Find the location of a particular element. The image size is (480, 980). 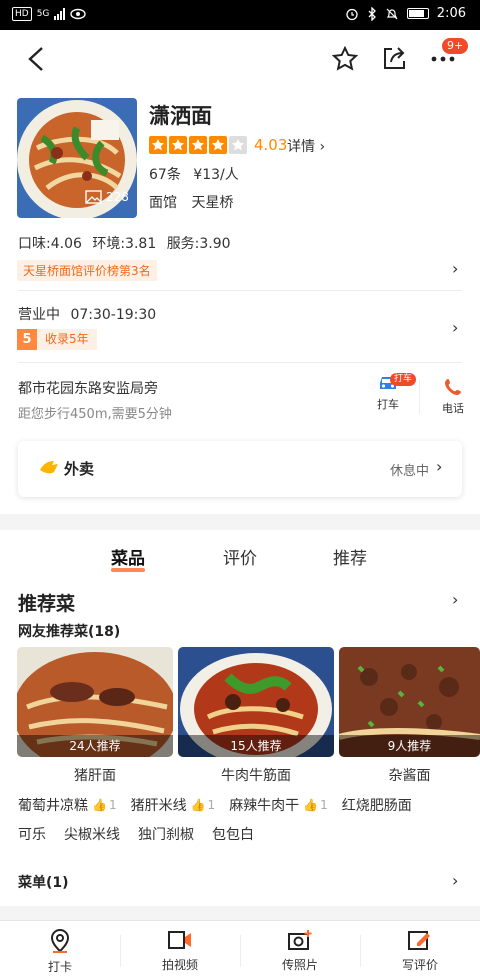

dish-chip: 可乐 is located at coordinates (32, 834).